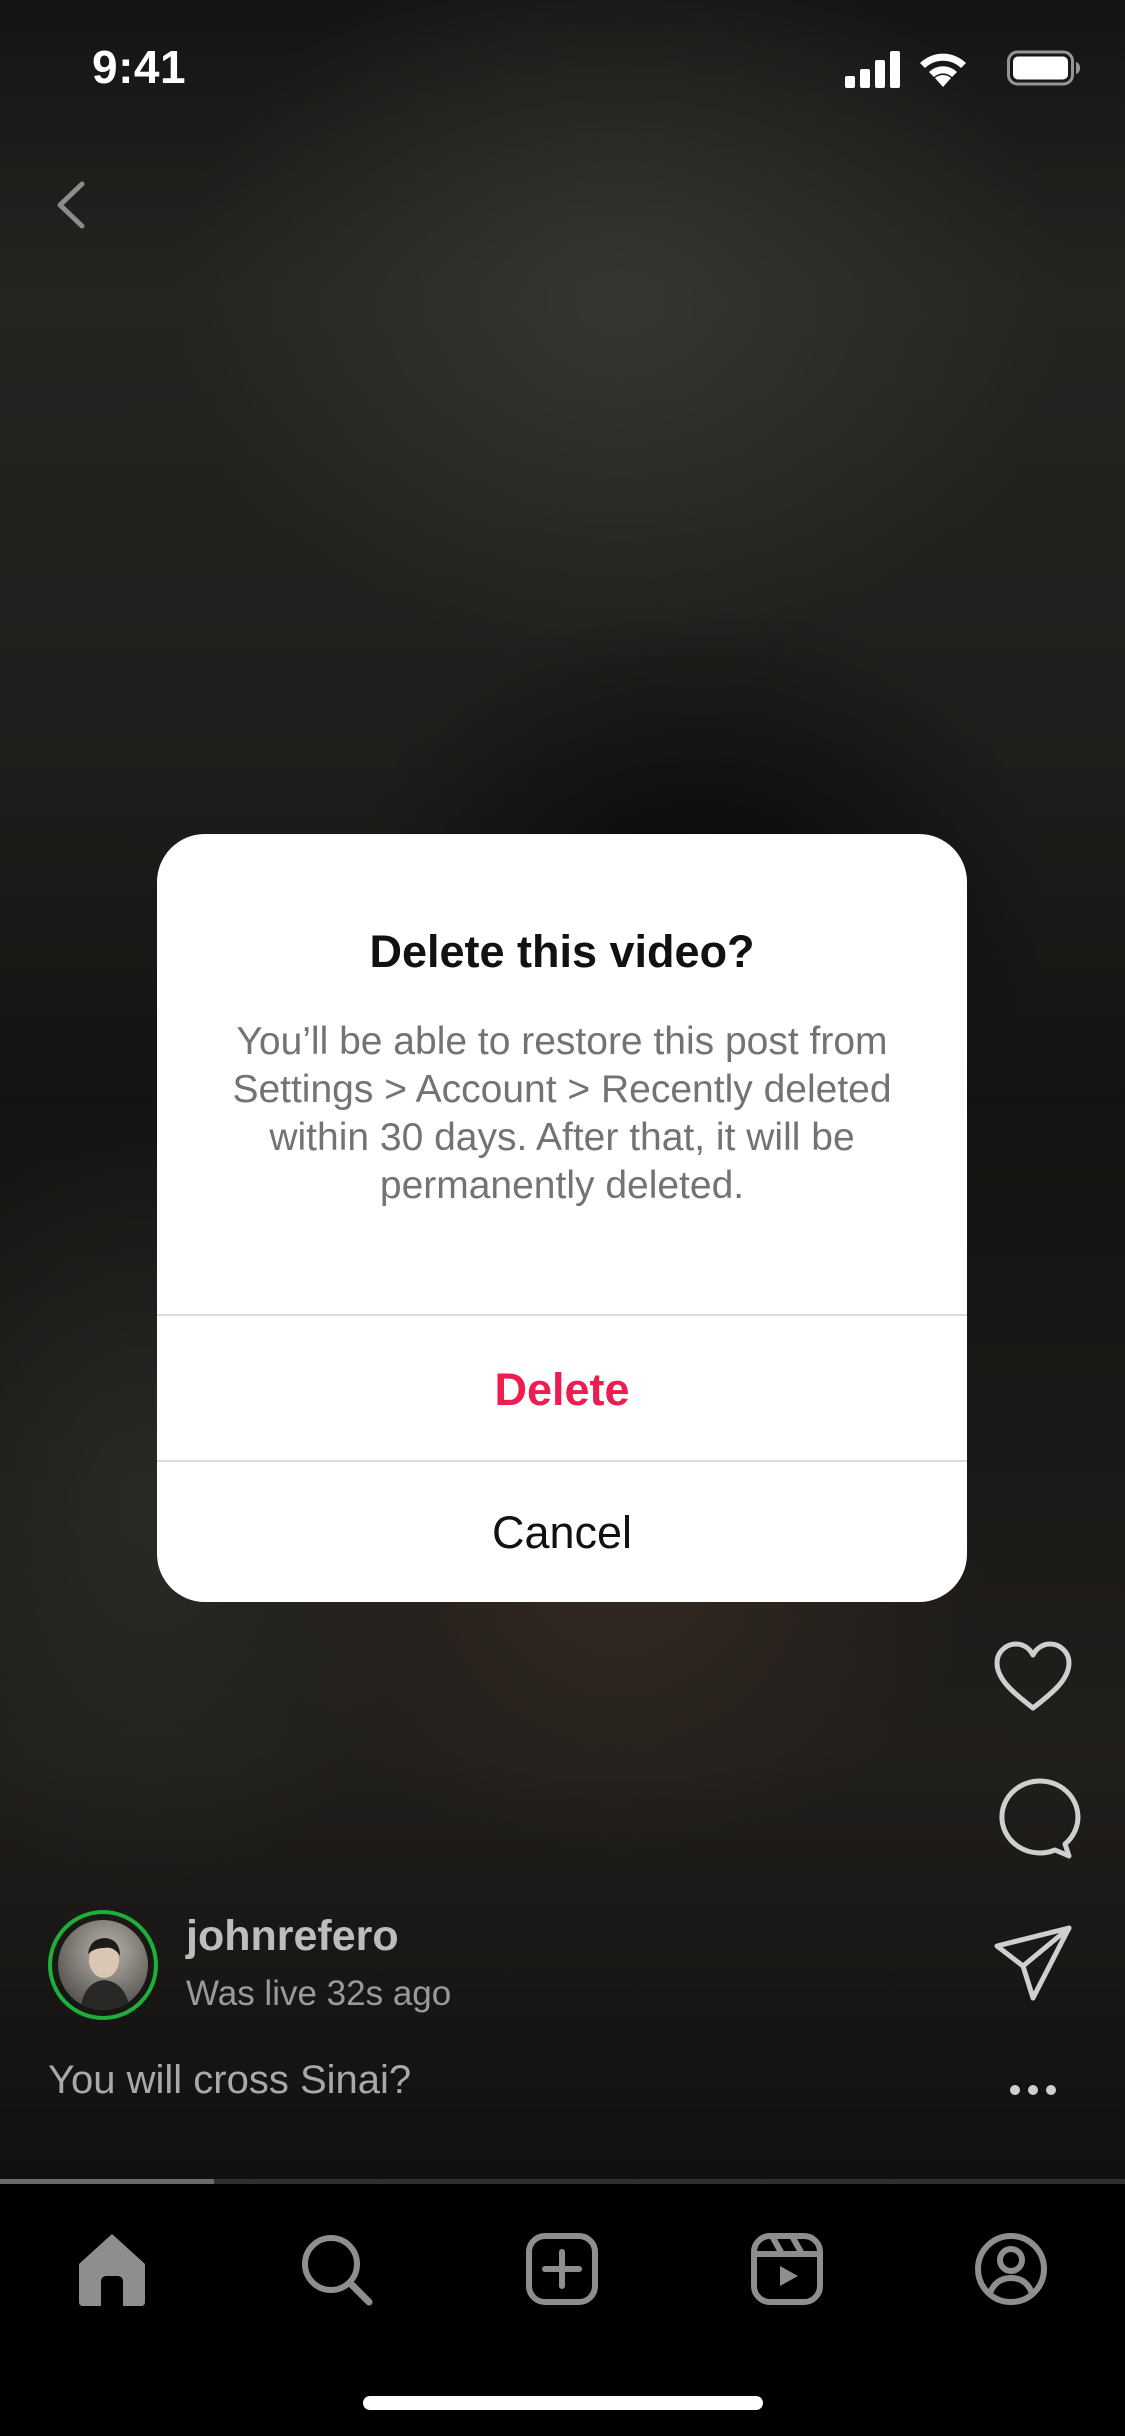 The width and height of the screenshot is (1125, 2436). Describe the element at coordinates (1040, 1818) in the screenshot. I see `comment-icon` at that location.